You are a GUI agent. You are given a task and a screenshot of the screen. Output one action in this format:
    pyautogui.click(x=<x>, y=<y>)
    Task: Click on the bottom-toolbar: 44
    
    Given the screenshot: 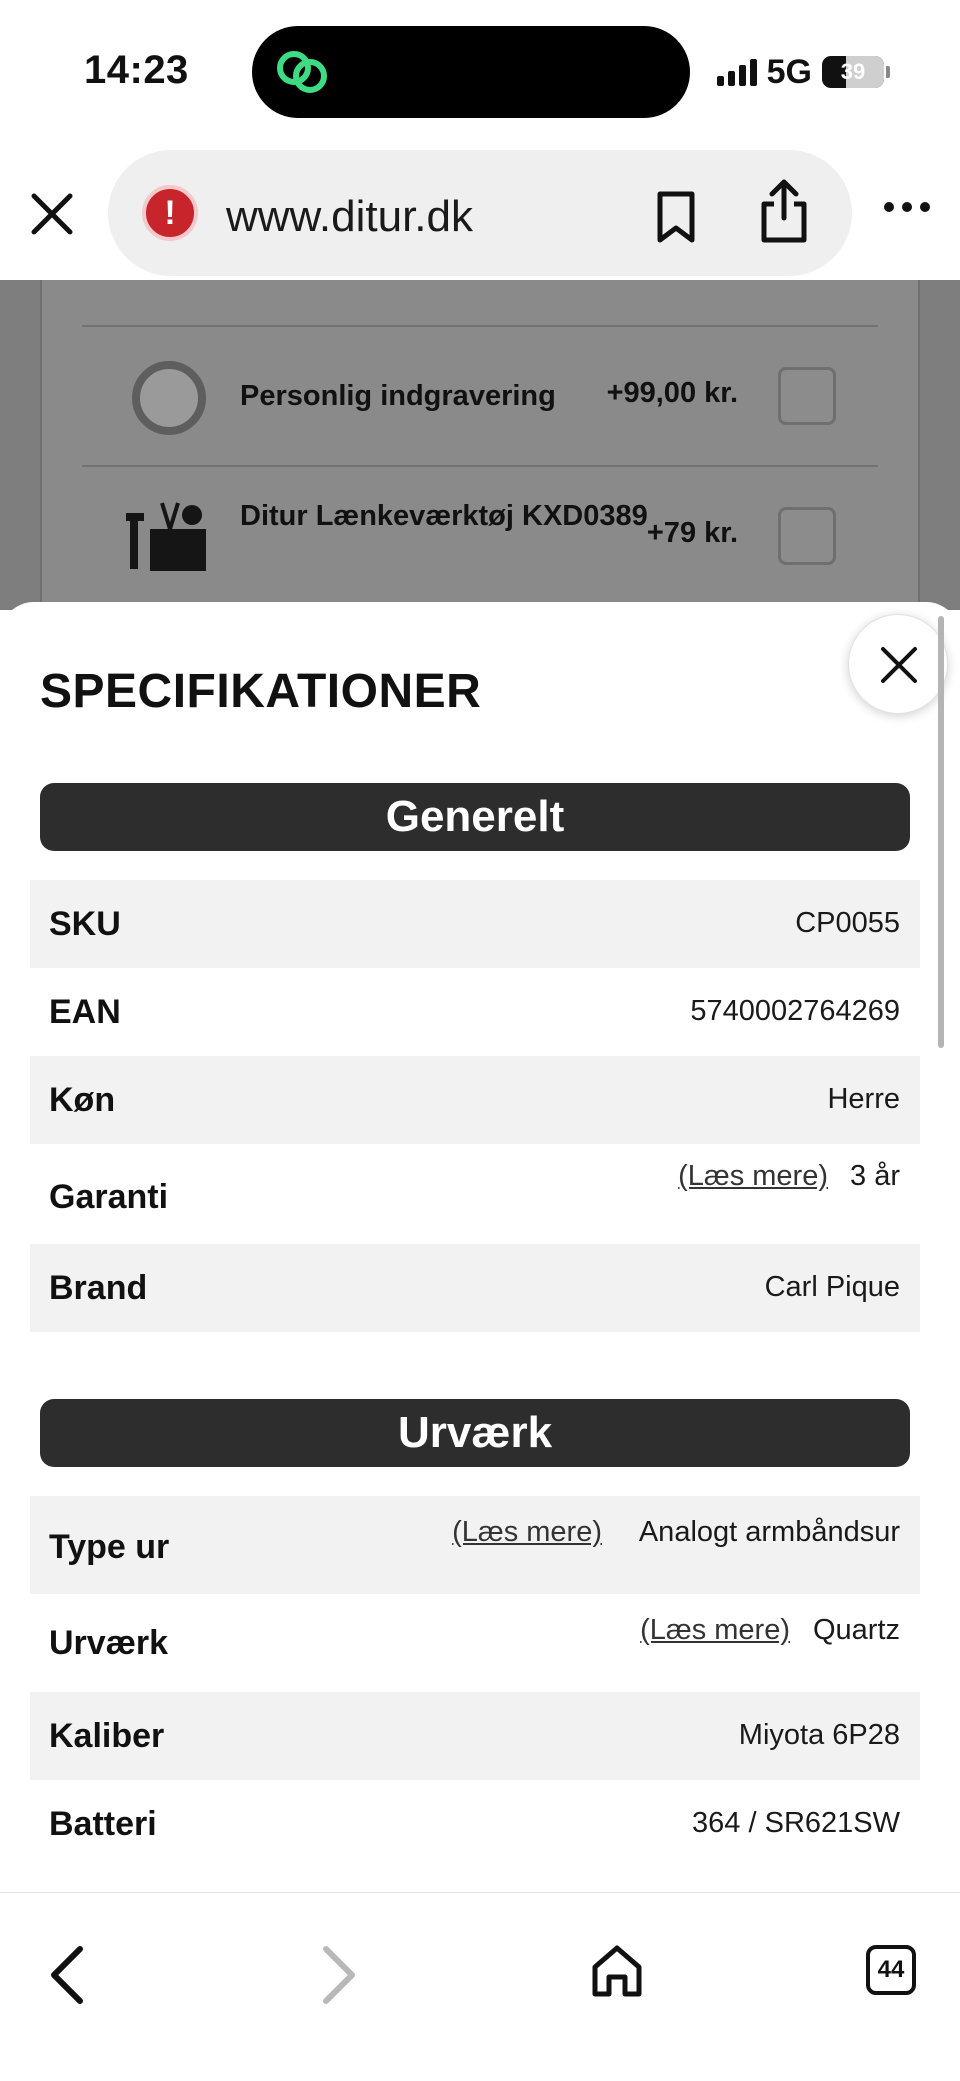 What is the action you would take?
    pyautogui.click(x=480, y=1986)
    